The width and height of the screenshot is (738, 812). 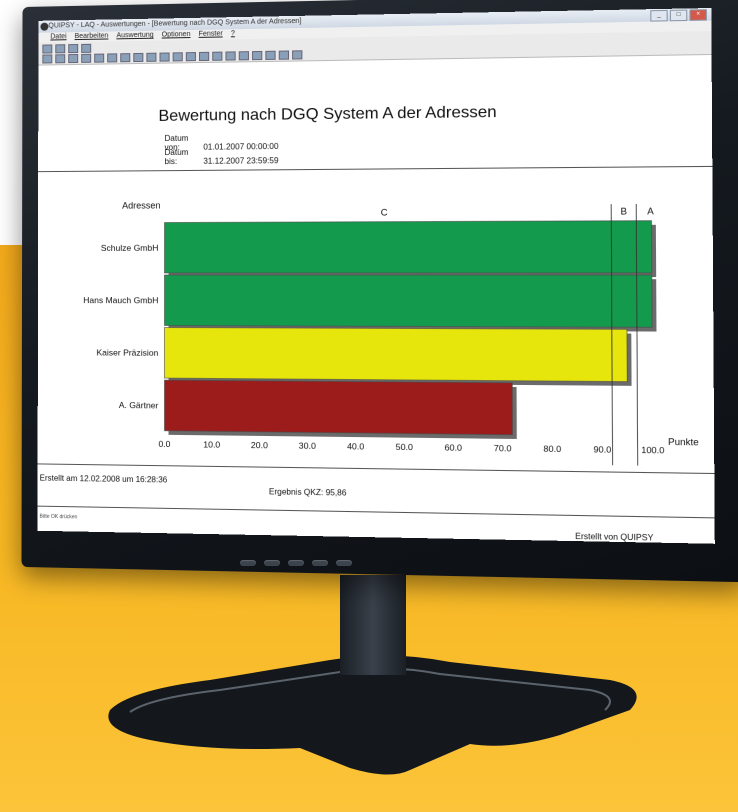 What do you see at coordinates (356, 446) in the screenshot?
I see `x-tick-label: 40.0` at bounding box center [356, 446].